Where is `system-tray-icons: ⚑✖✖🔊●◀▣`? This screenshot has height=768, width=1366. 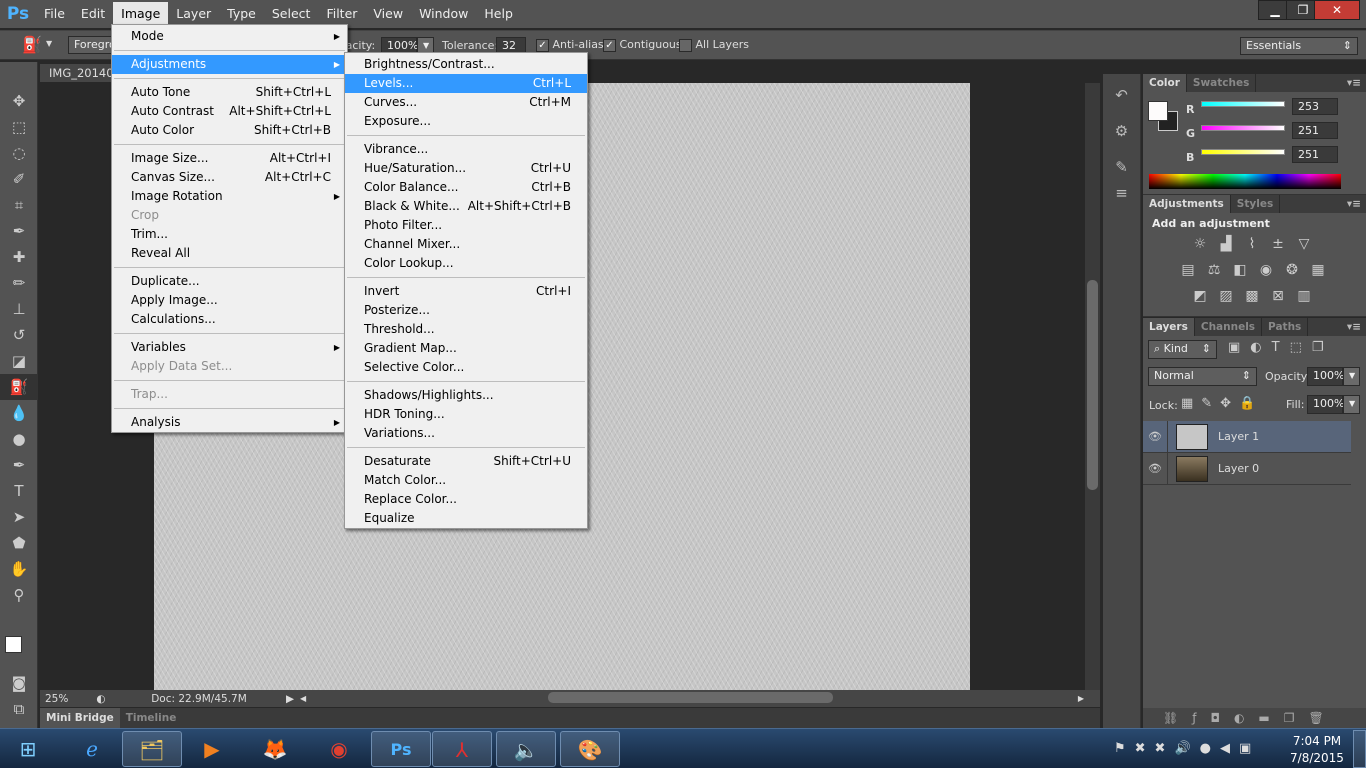 system-tray-icons: ⚑✖✖🔊●◀▣ is located at coordinates (1187, 748).